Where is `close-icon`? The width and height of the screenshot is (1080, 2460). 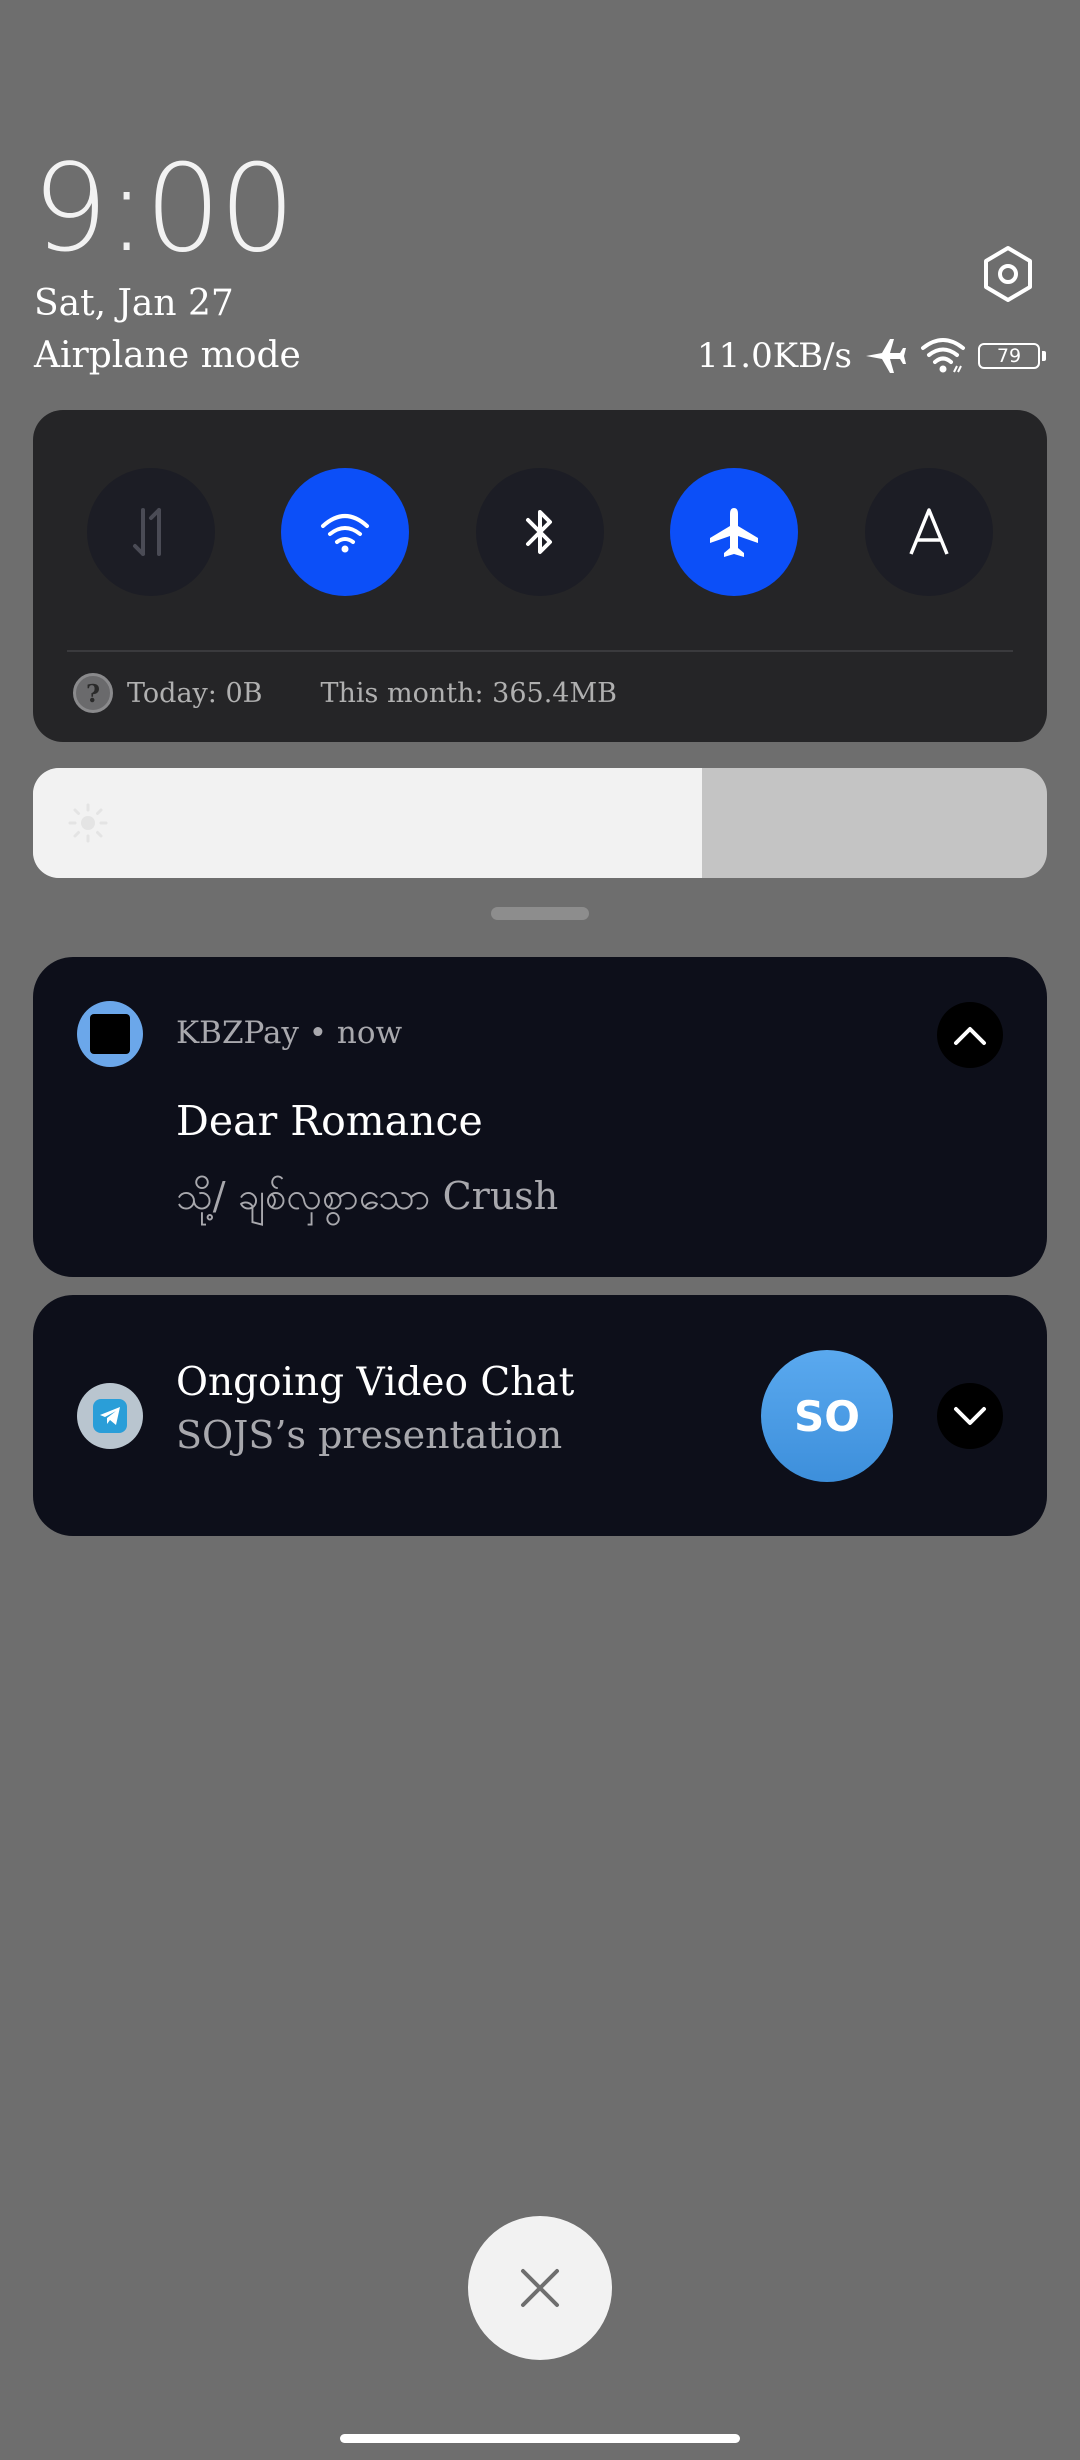 close-icon is located at coordinates (540, 2288).